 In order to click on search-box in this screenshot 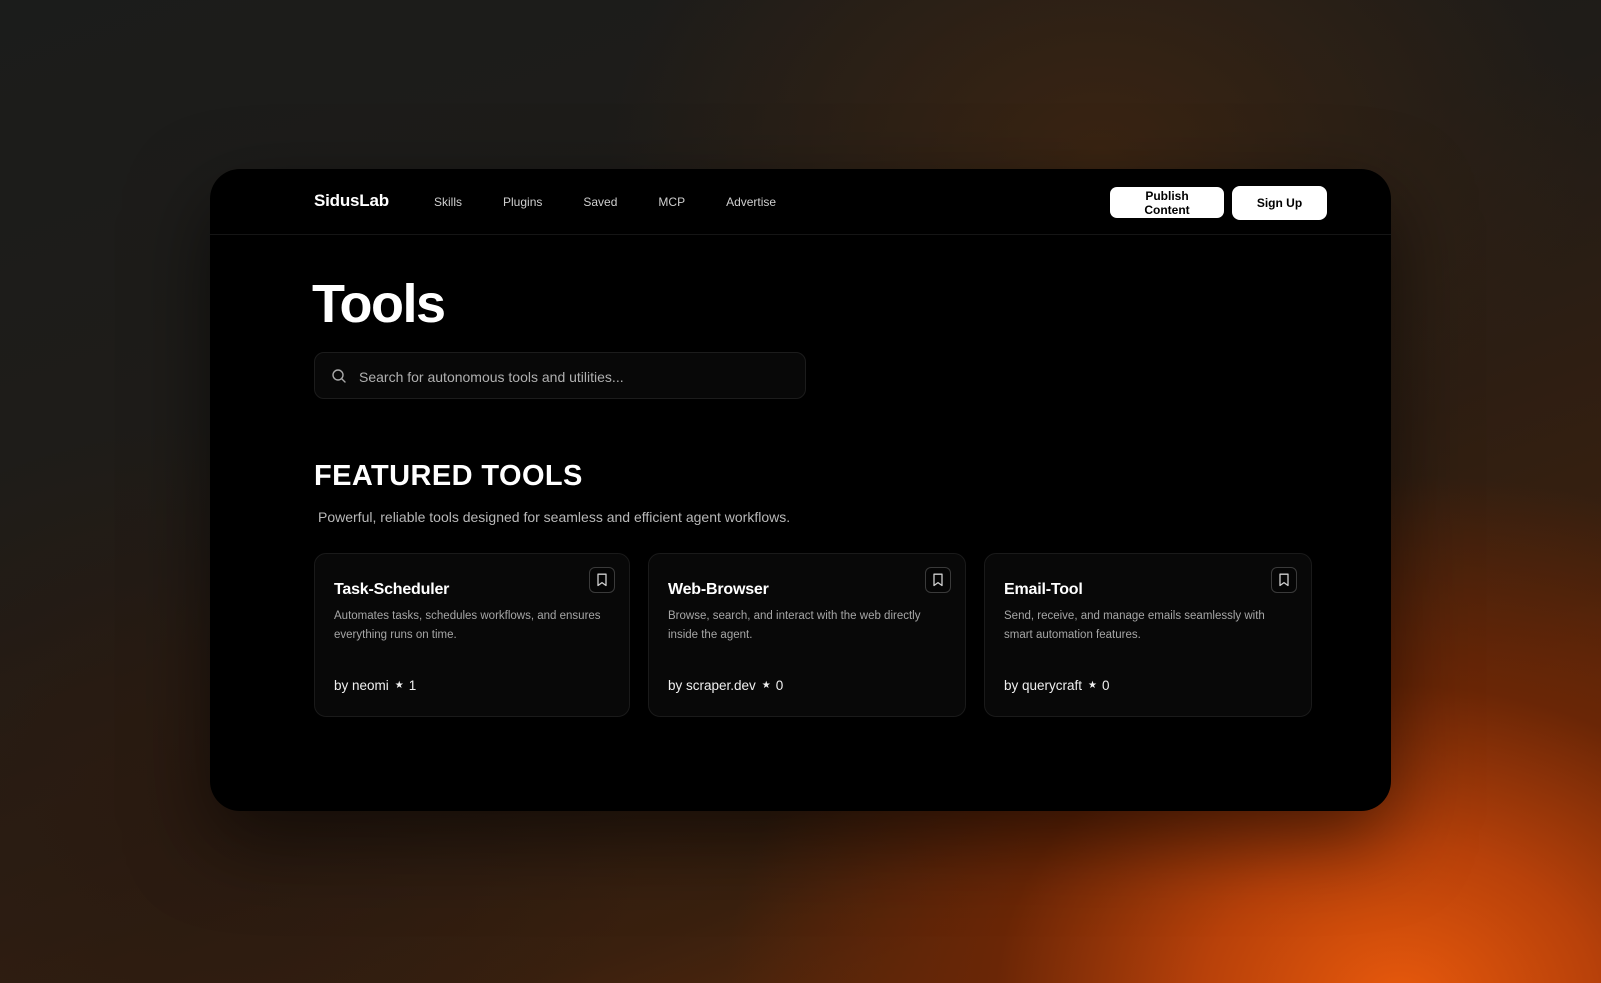, I will do `click(560, 376)`.